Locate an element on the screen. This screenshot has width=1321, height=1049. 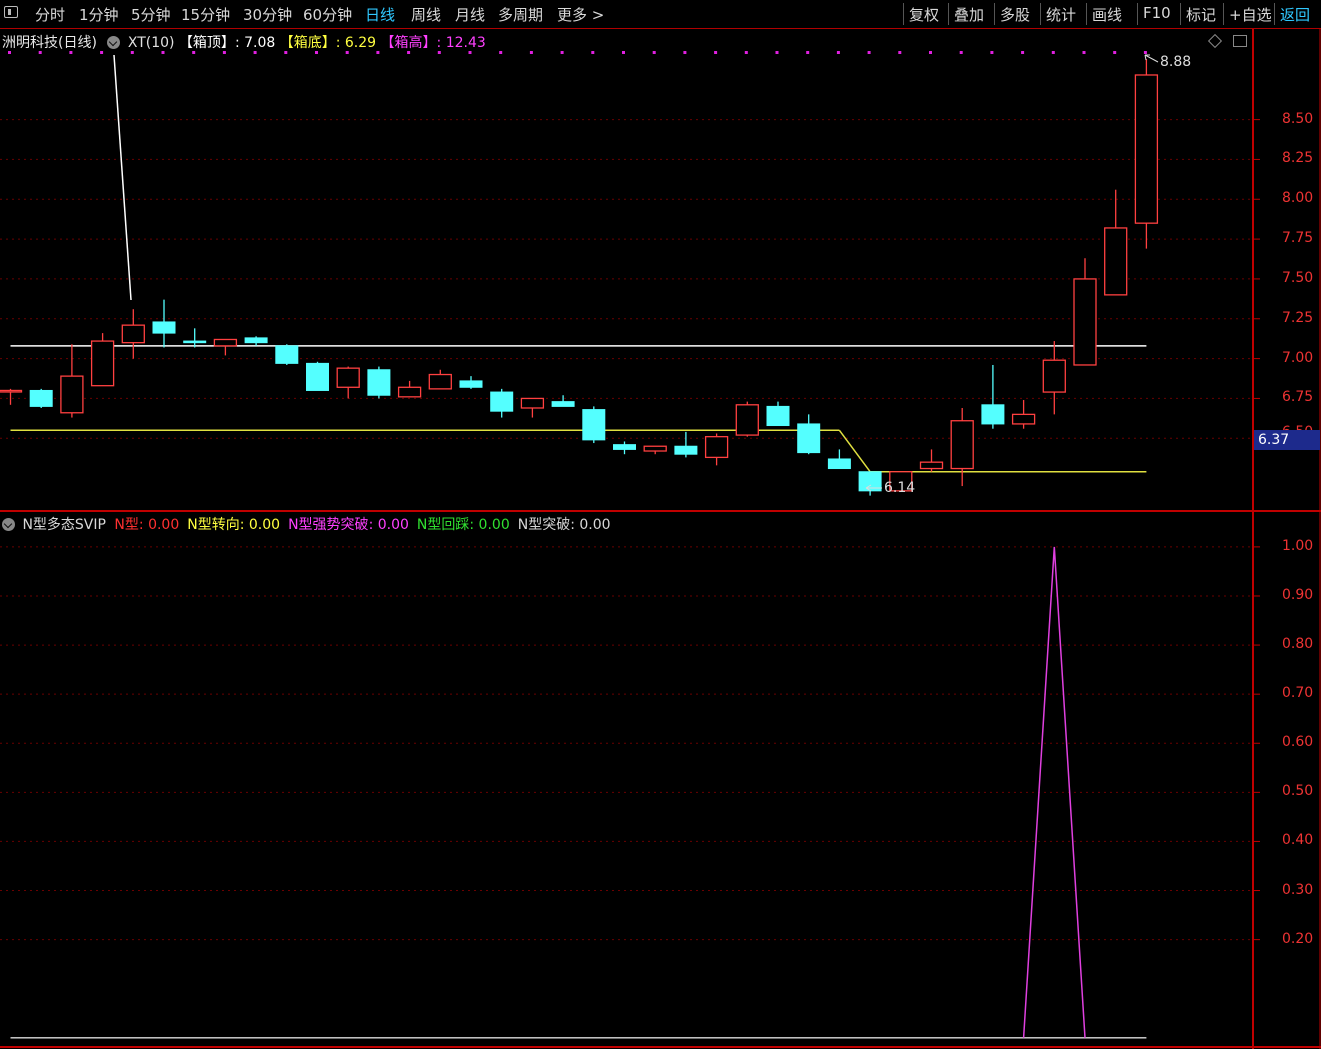
box-top-value: : 7.08 is located at coordinates (255, 43).